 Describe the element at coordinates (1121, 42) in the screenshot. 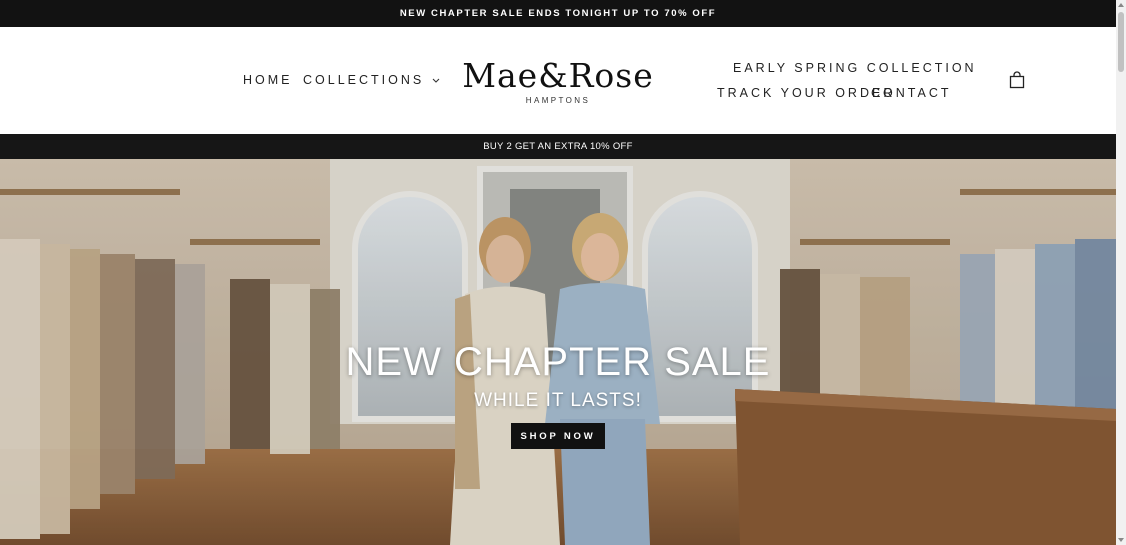

I see `scrollbar-thumb` at that location.